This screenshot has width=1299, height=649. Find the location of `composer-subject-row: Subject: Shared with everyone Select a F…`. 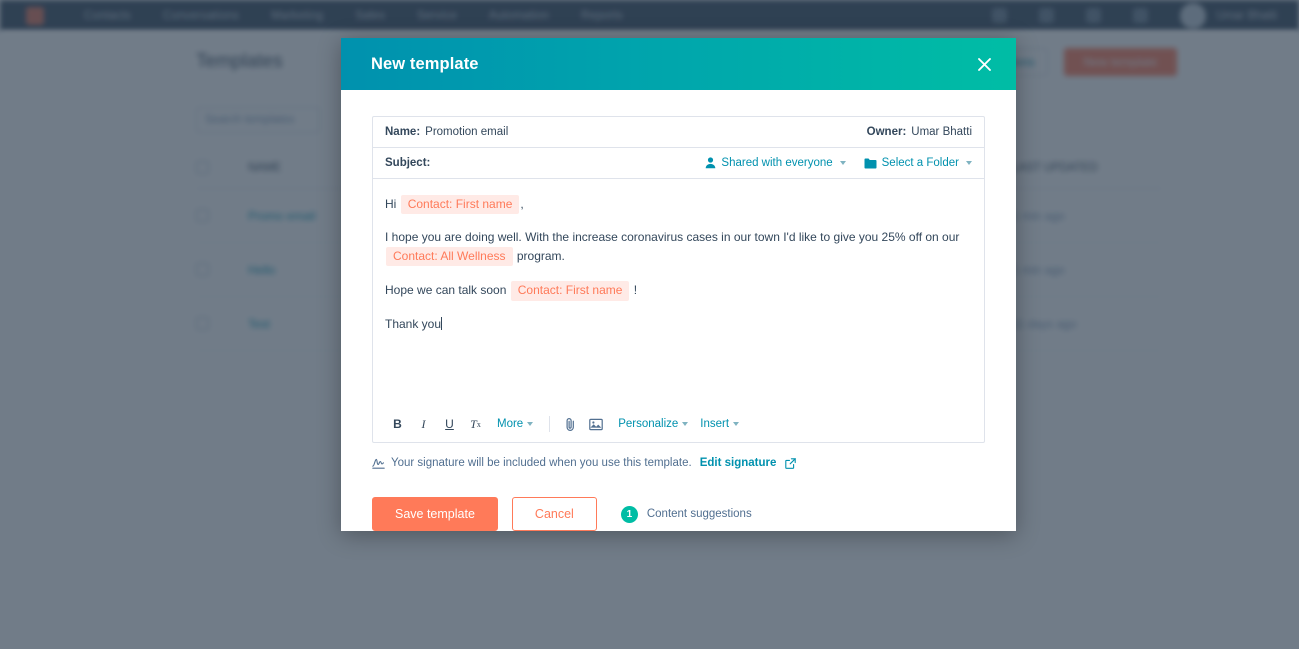

composer-subject-row: Subject: Shared with everyone Select a F… is located at coordinates (678, 163).